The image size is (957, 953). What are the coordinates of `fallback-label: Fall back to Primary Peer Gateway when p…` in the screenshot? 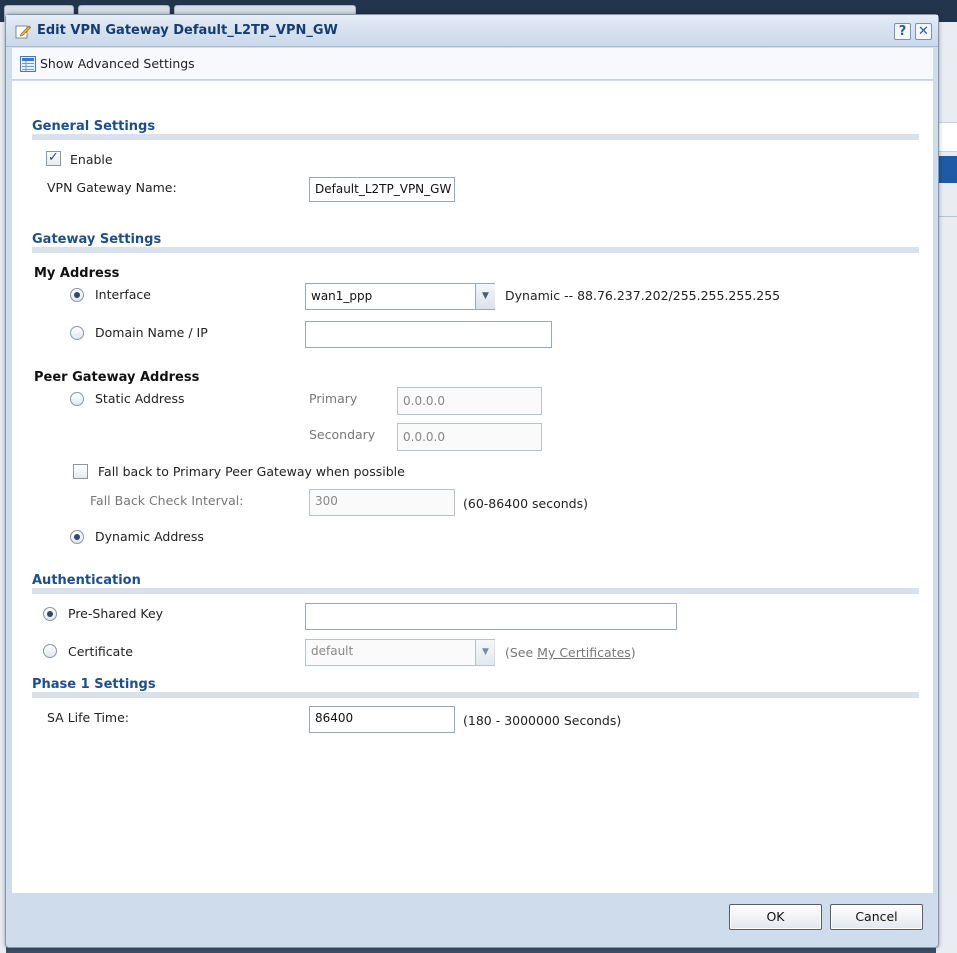 It's located at (251, 471).